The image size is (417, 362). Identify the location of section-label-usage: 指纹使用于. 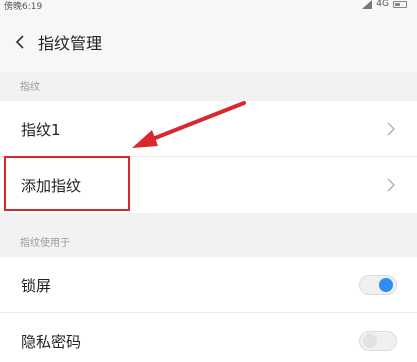
(45, 243).